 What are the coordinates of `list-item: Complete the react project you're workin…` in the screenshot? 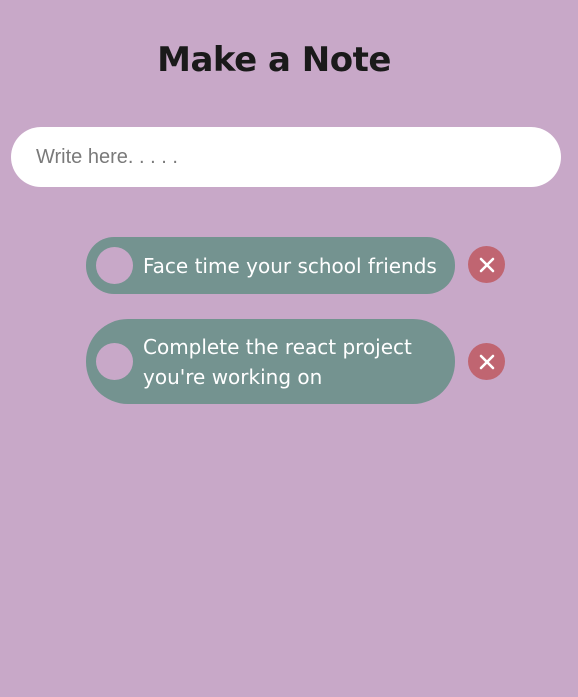 It's located at (296, 361).